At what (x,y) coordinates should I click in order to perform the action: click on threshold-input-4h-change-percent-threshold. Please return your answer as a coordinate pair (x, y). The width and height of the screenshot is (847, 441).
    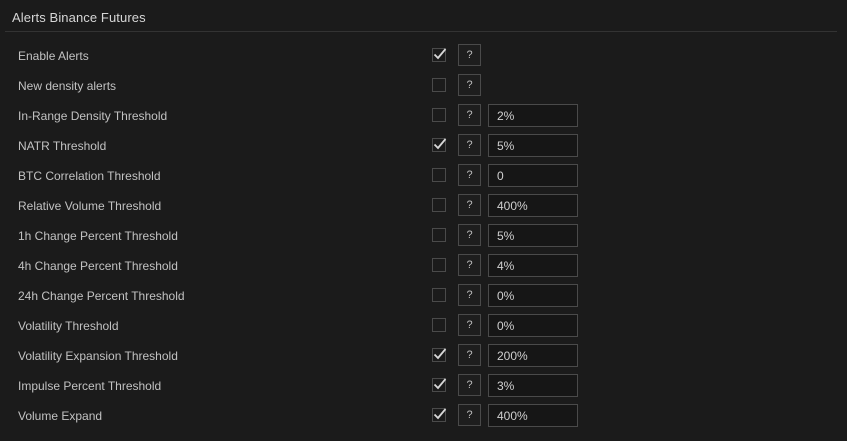
    Looking at the image, I should click on (533, 265).